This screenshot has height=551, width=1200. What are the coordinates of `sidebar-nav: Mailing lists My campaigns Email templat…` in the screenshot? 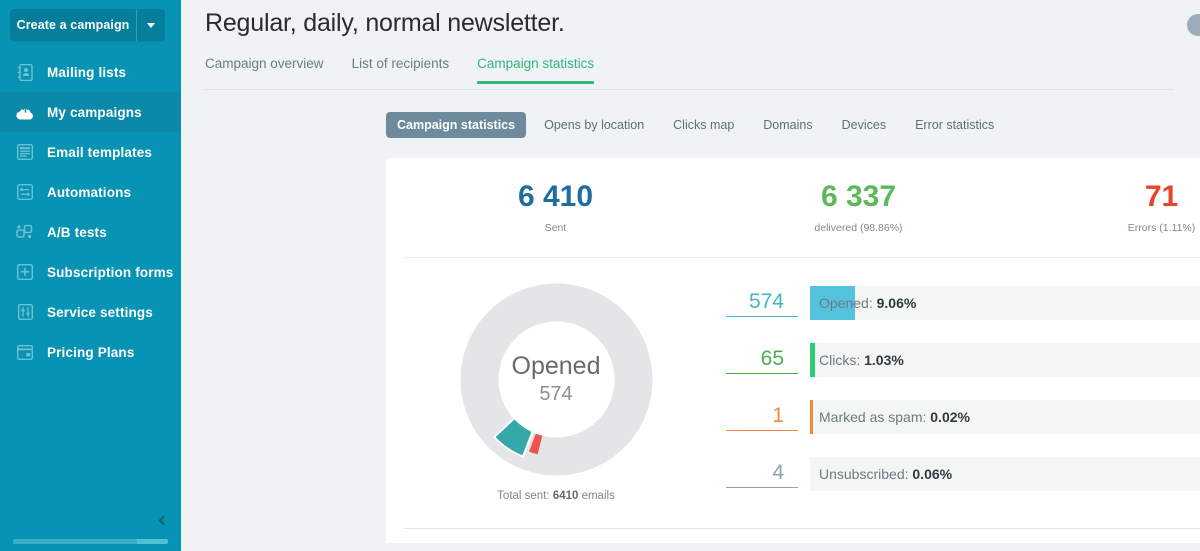 It's located at (90, 212).